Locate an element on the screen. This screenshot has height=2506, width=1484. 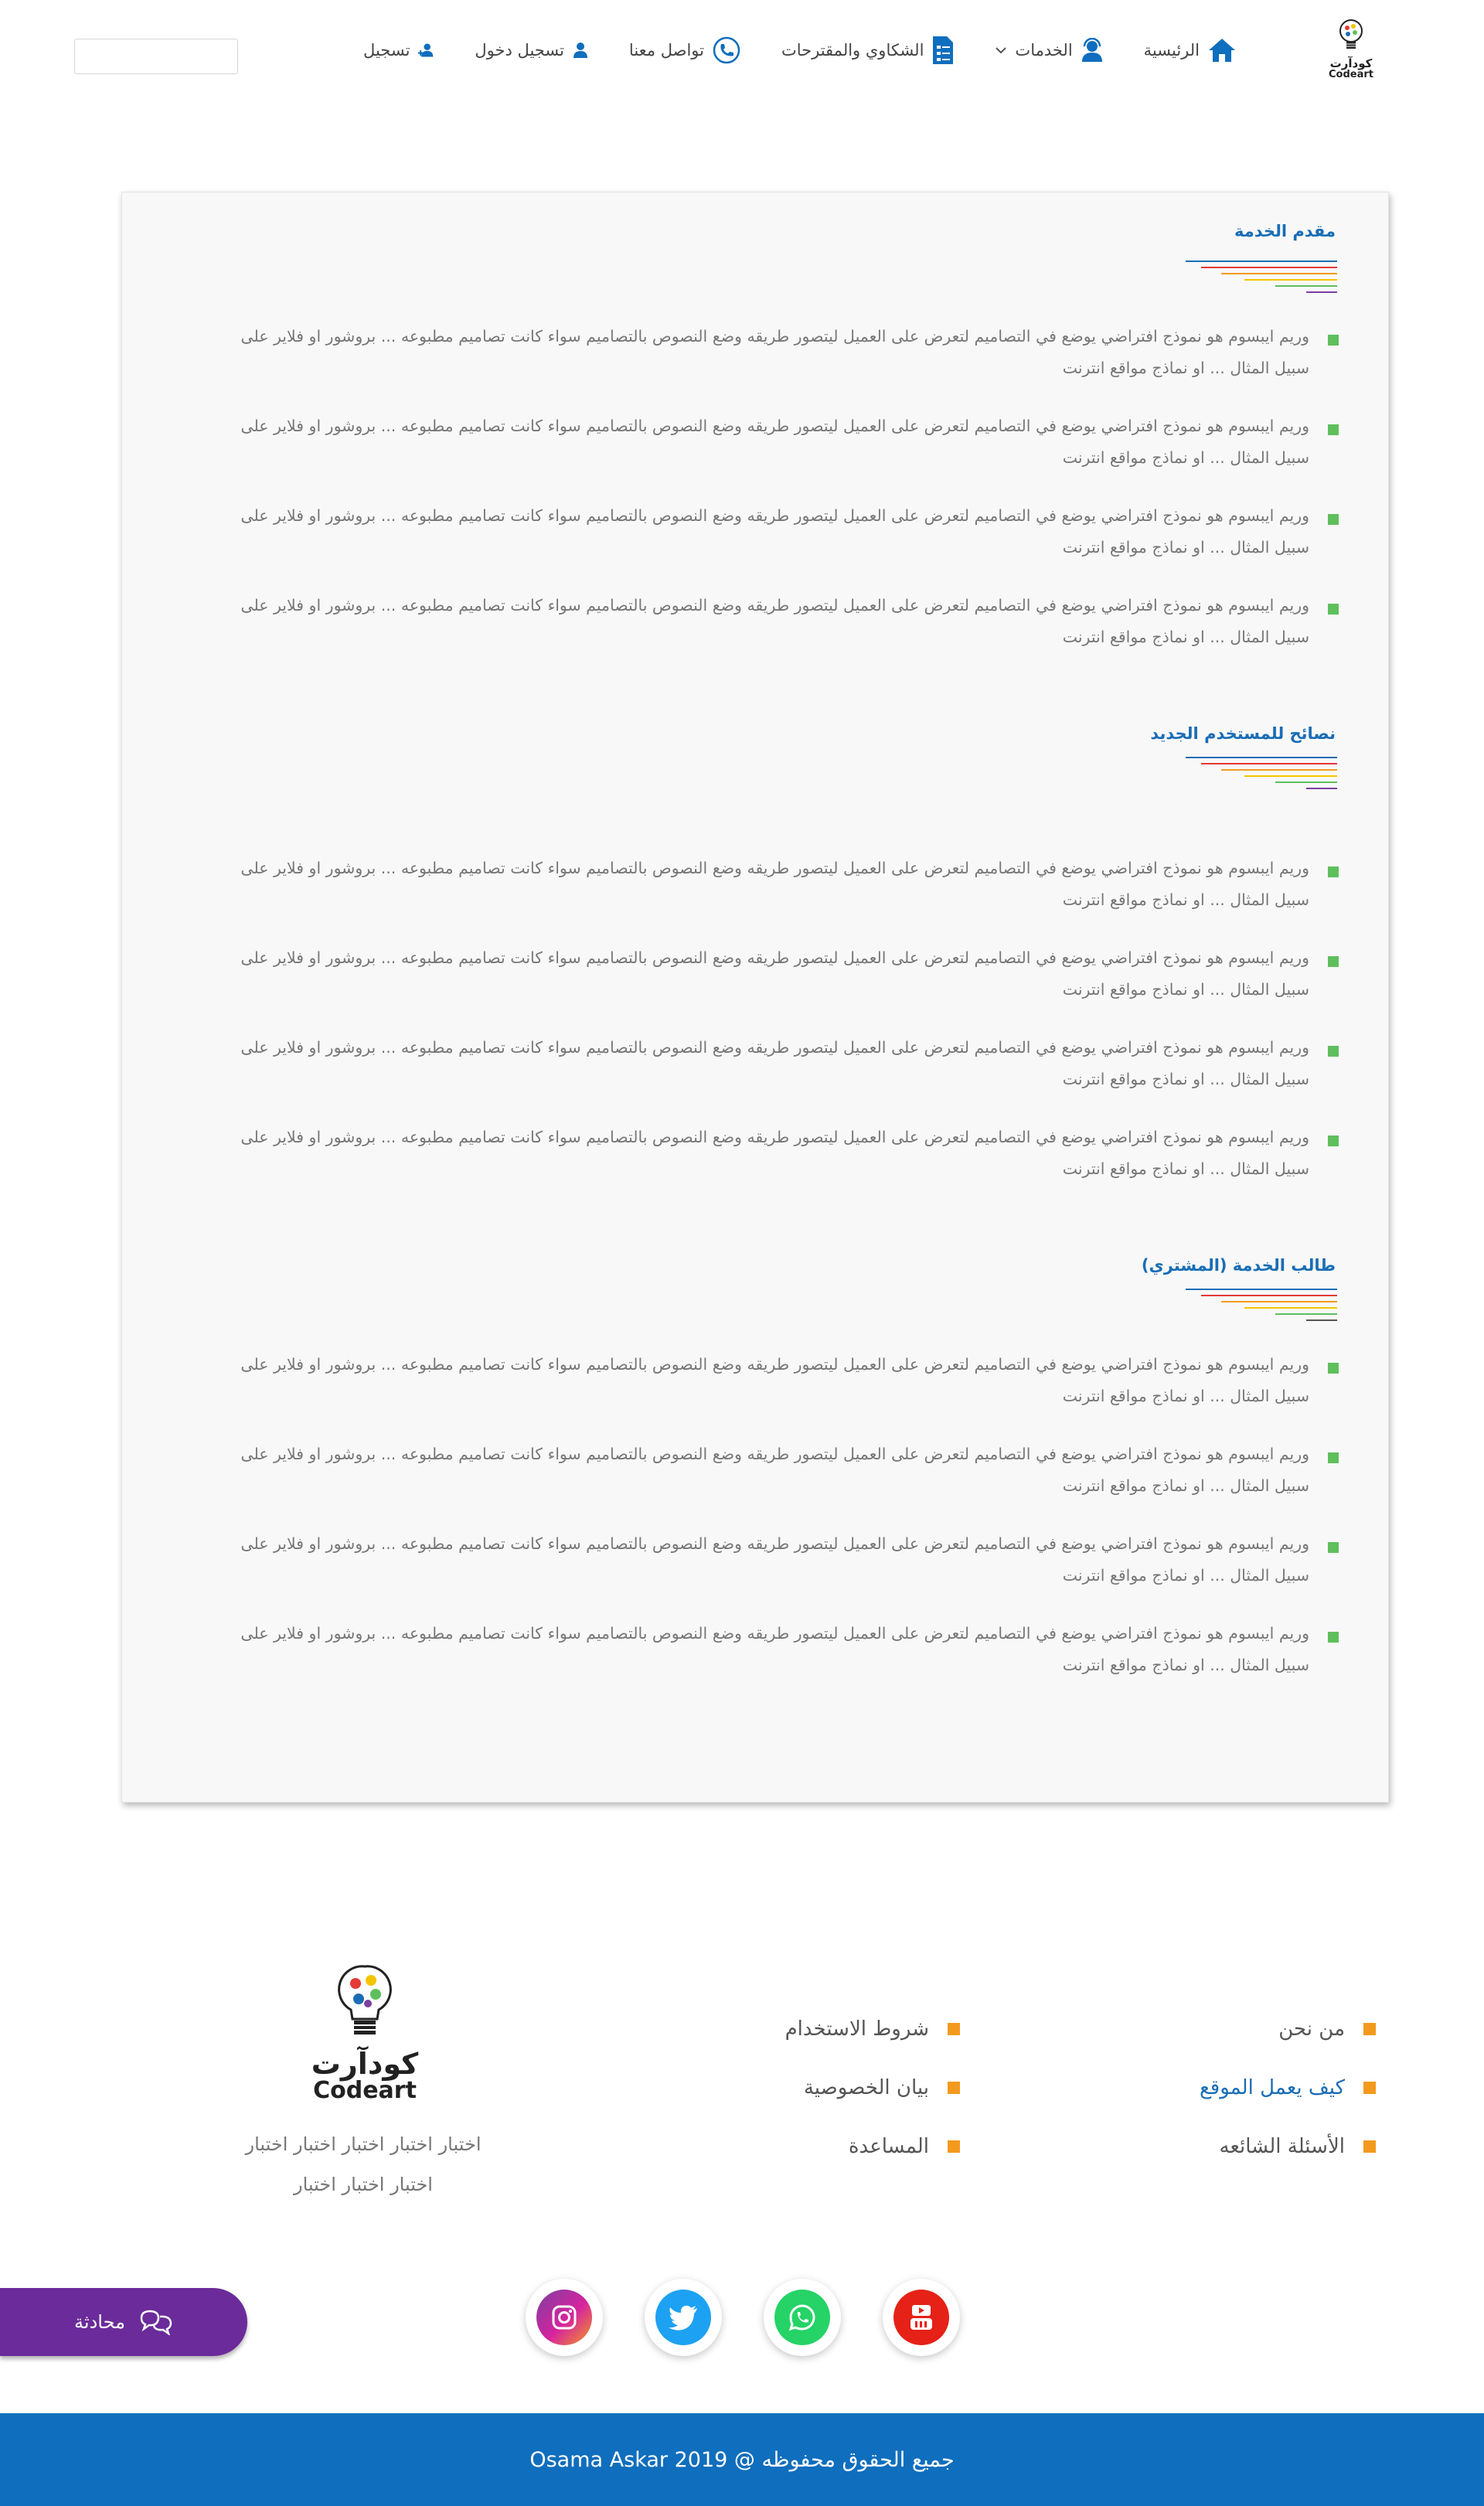
clipboard-icon is located at coordinates (943, 50).